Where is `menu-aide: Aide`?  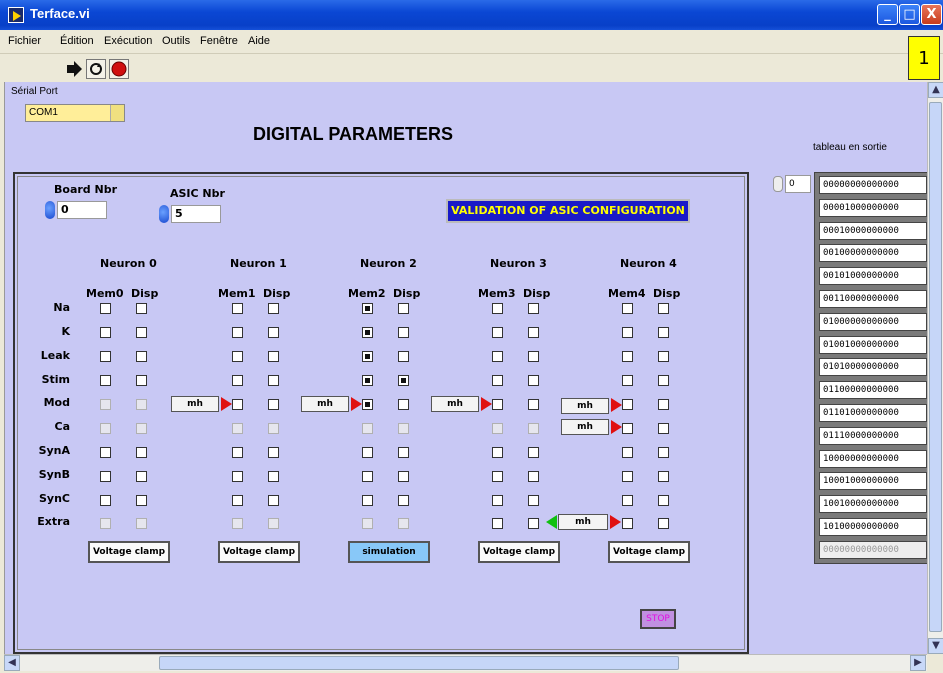
menu-aide: Aide is located at coordinates (259, 41).